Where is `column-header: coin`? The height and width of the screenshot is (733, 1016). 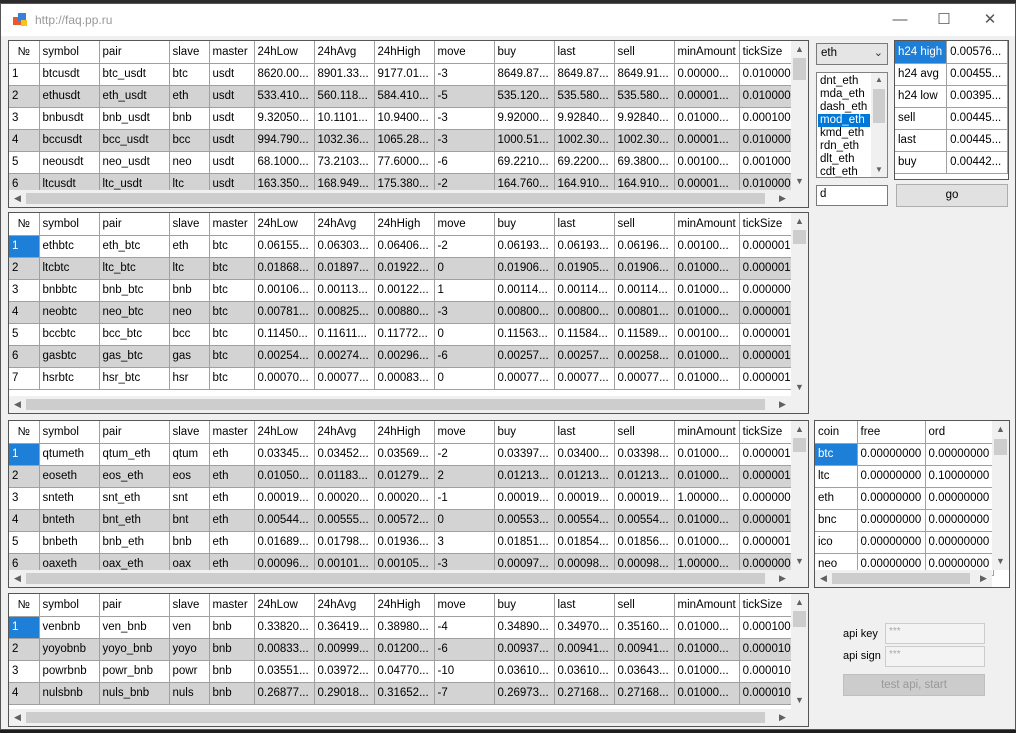 column-header: coin is located at coordinates (836, 432).